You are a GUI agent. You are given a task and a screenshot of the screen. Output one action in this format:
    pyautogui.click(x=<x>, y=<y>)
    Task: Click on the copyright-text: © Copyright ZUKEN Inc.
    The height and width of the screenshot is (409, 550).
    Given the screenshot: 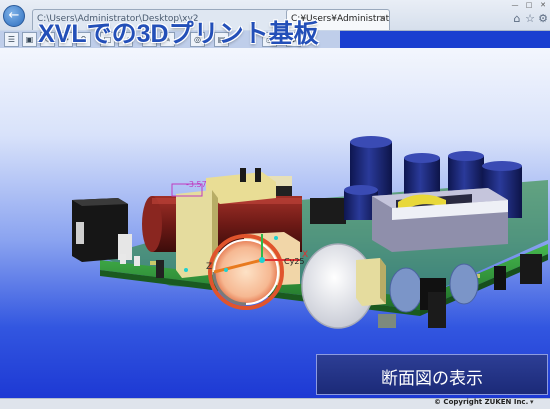 What is the action you would take?
    pyautogui.click(x=481, y=402)
    